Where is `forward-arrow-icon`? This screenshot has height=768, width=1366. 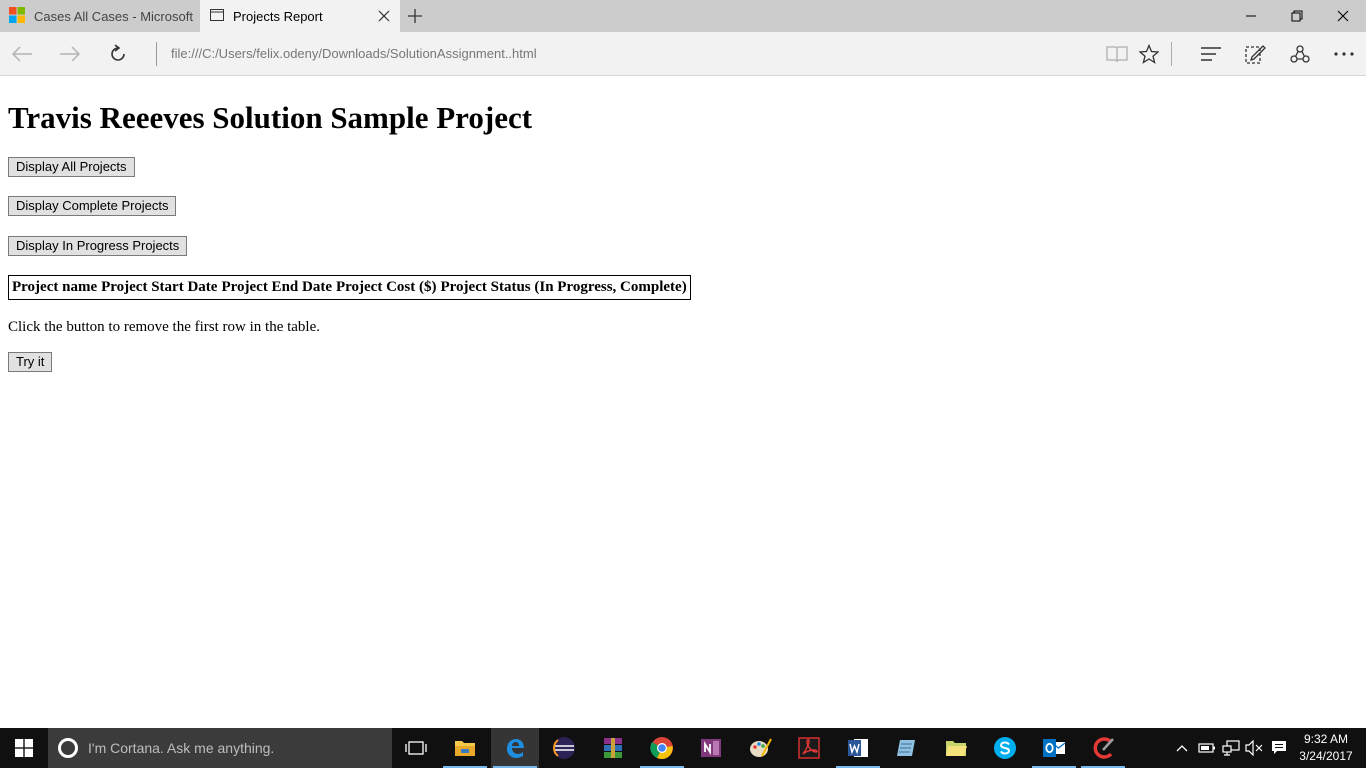 forward-arrow-icon is located at coordinates (70, 54).